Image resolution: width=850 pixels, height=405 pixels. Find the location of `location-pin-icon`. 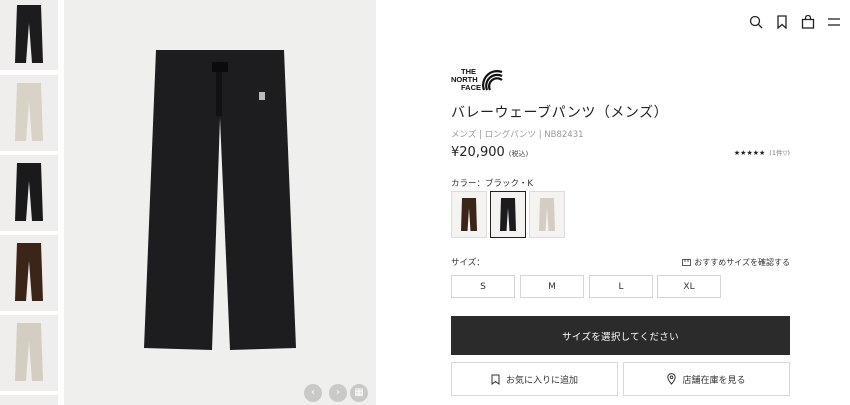

location-pin-icon is located at coordinates (672, 379).